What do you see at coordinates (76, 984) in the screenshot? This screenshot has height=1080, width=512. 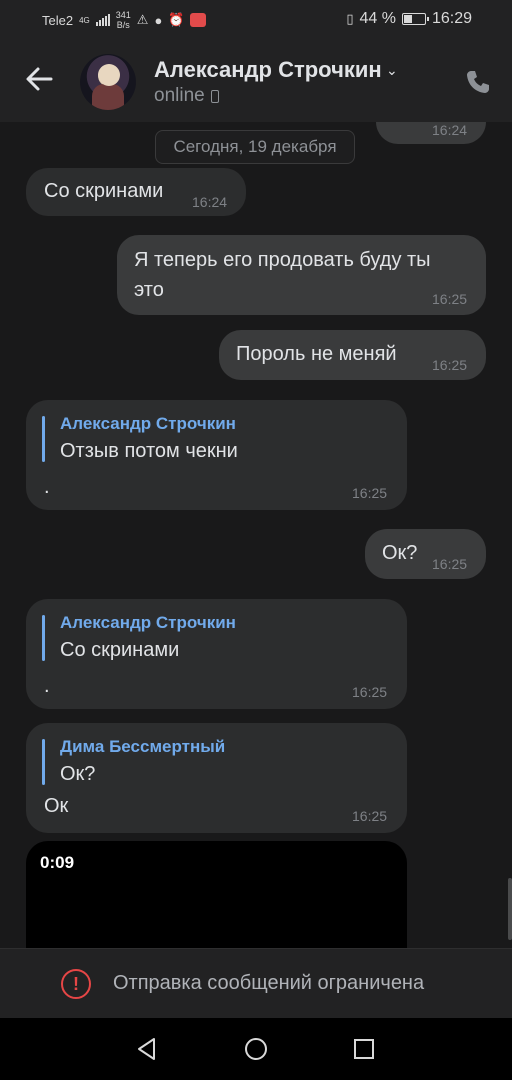 I see `alert-circle-icon: !` at bounding box center [76, 984].